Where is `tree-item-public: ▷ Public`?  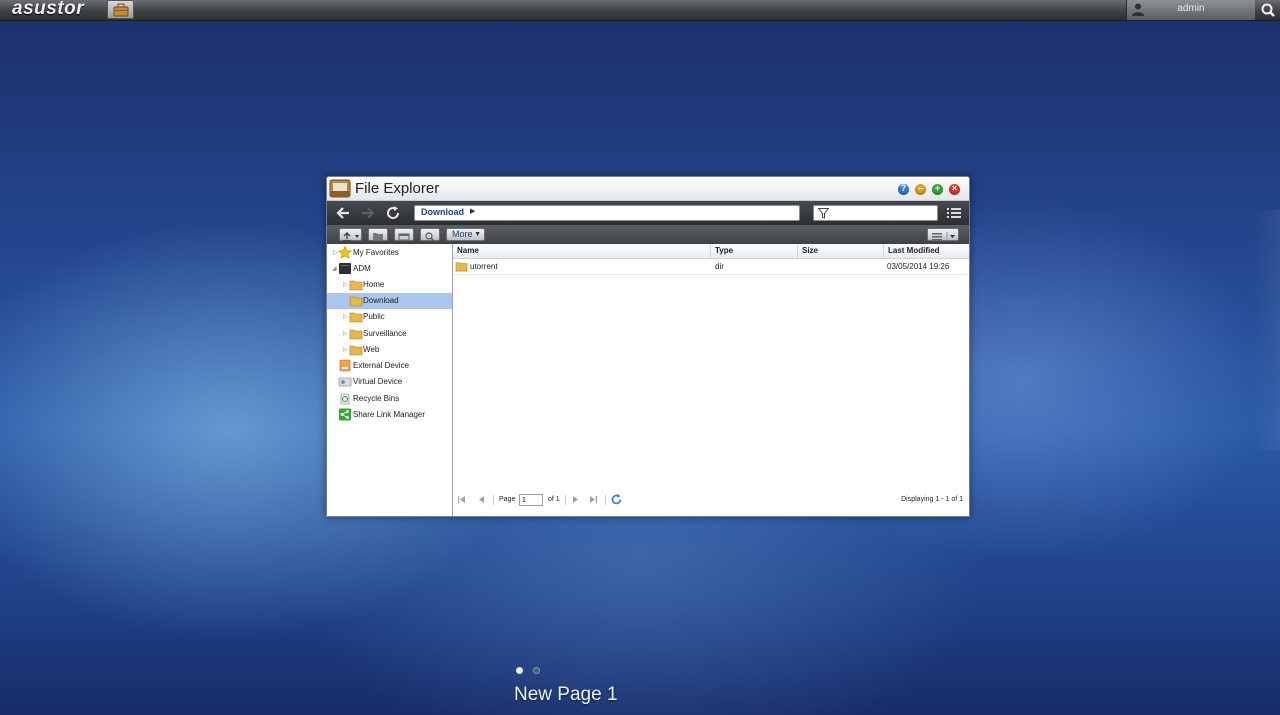 tree-item-public: ▷ Public is located at coordinates (389, 317).